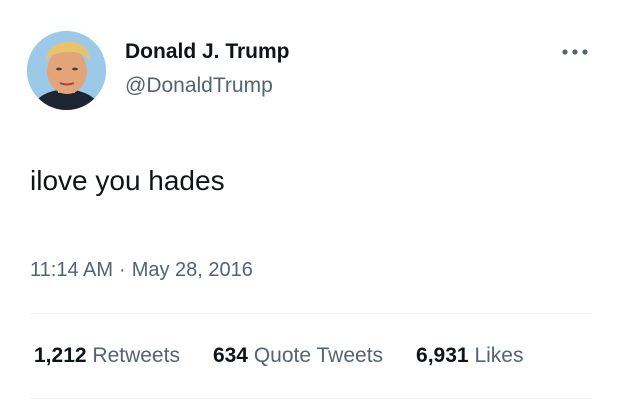 This screenshot has height=403, width=619. I want to click on retweets-stat: 1,212 Retweets, so click(107, 356).